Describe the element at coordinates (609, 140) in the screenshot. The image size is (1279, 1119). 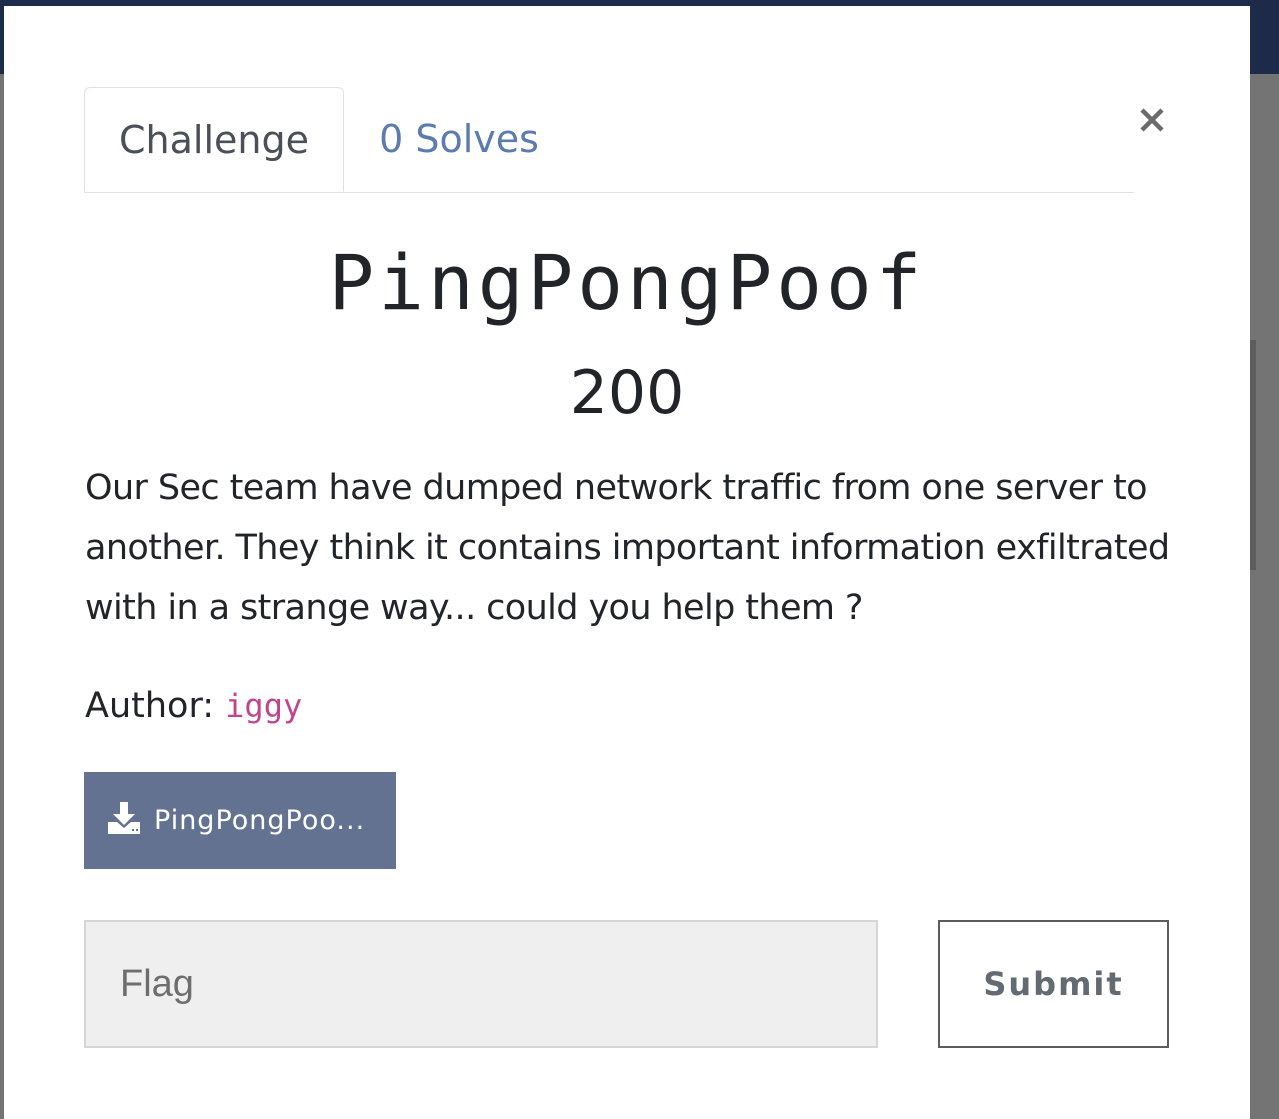
I see `modal-tabs: Challenge 0 Solves` at that location.